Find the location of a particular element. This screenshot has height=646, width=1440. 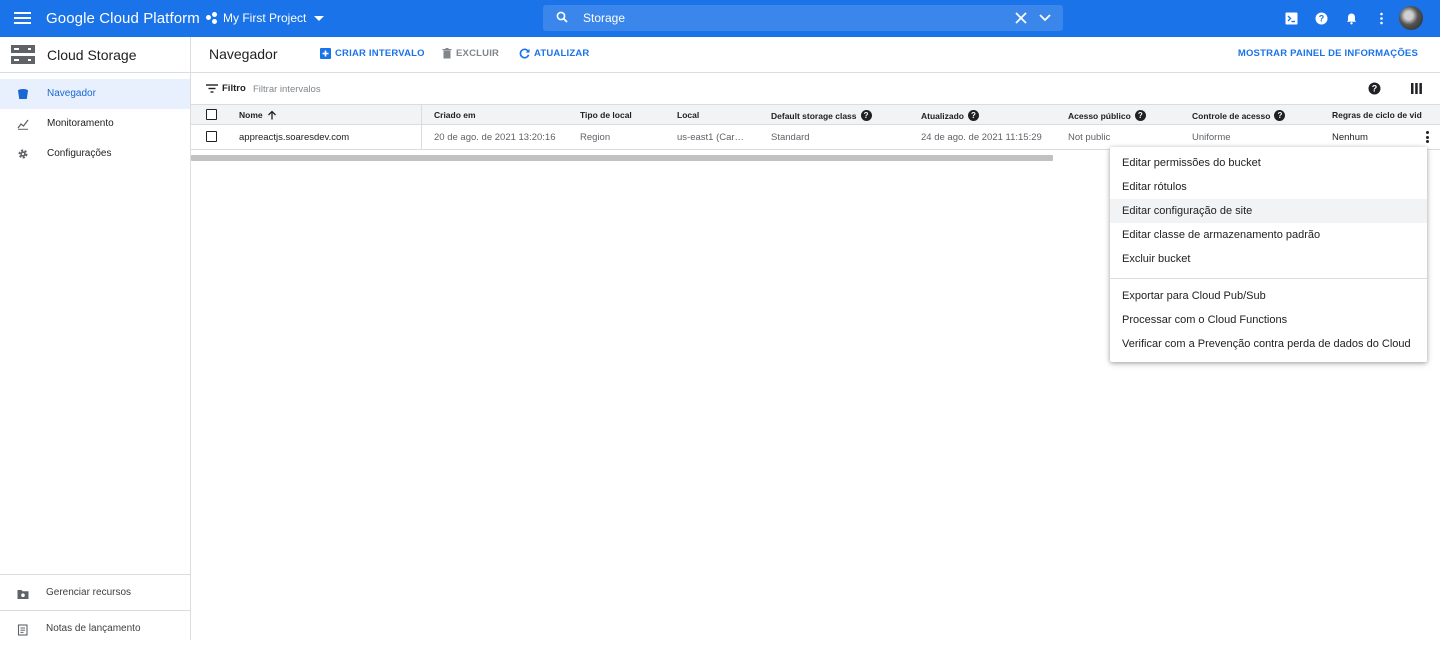

menu-item-edit-default-storage-class: Editar classe de armazenamento padrão is located at coordinates (1268, 235).